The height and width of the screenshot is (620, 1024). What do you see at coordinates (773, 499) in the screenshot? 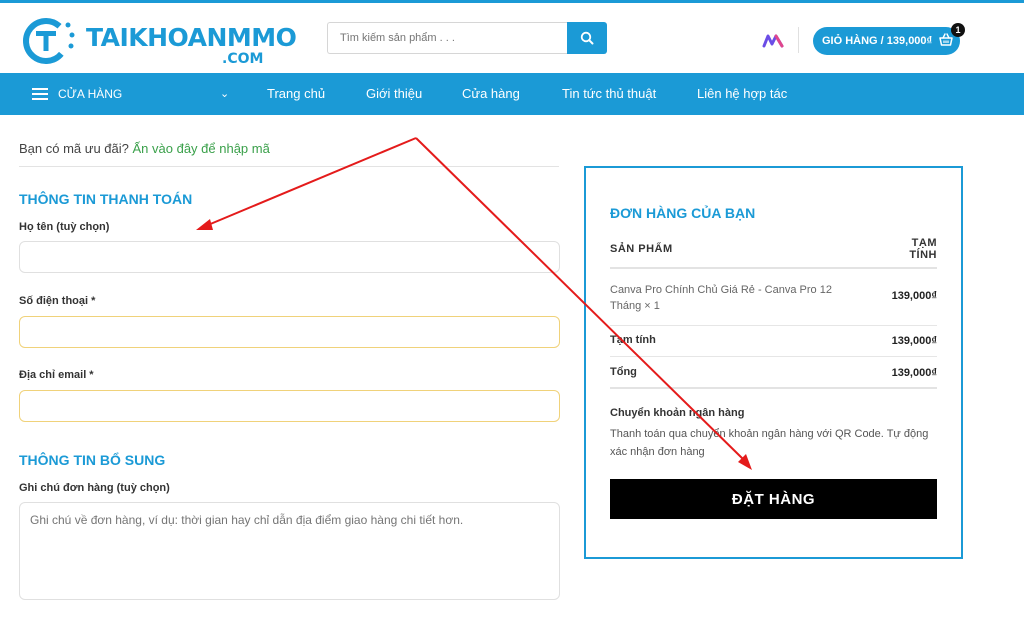
I see `place-order-button: ĐẶT HÀNG` at bounding box center [773, 499].